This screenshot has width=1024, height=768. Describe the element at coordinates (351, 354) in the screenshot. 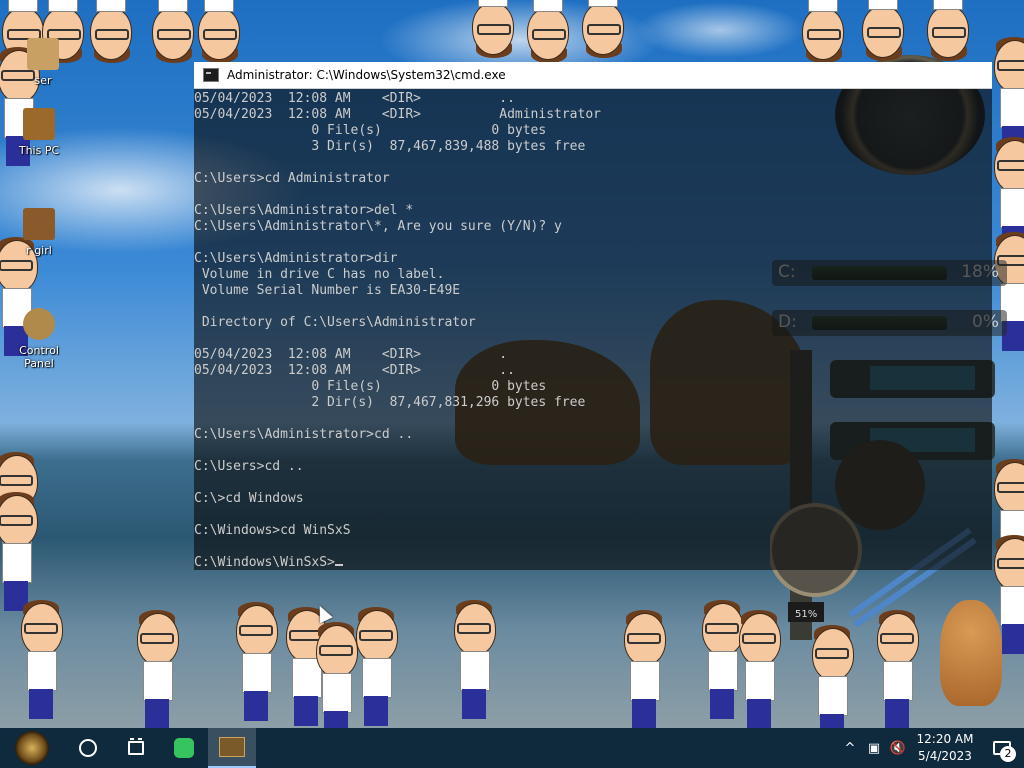

I see `console-line: 05/04/2023 12:08 AM <DIR> .` at that location.